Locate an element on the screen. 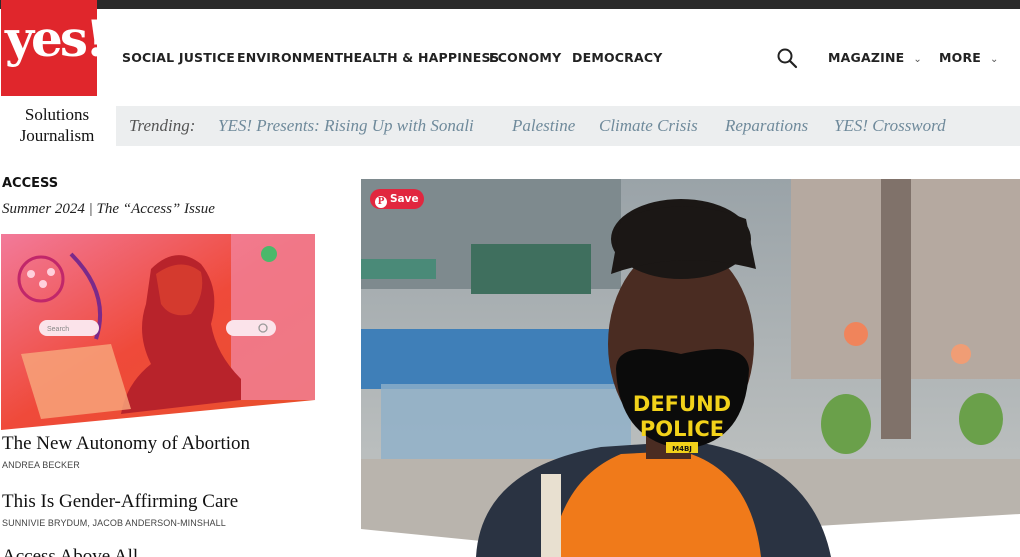 Image resolution: width=1020 pixels, height=557 pixels. yes-logo: yes! is located at coordinates (49, 48).